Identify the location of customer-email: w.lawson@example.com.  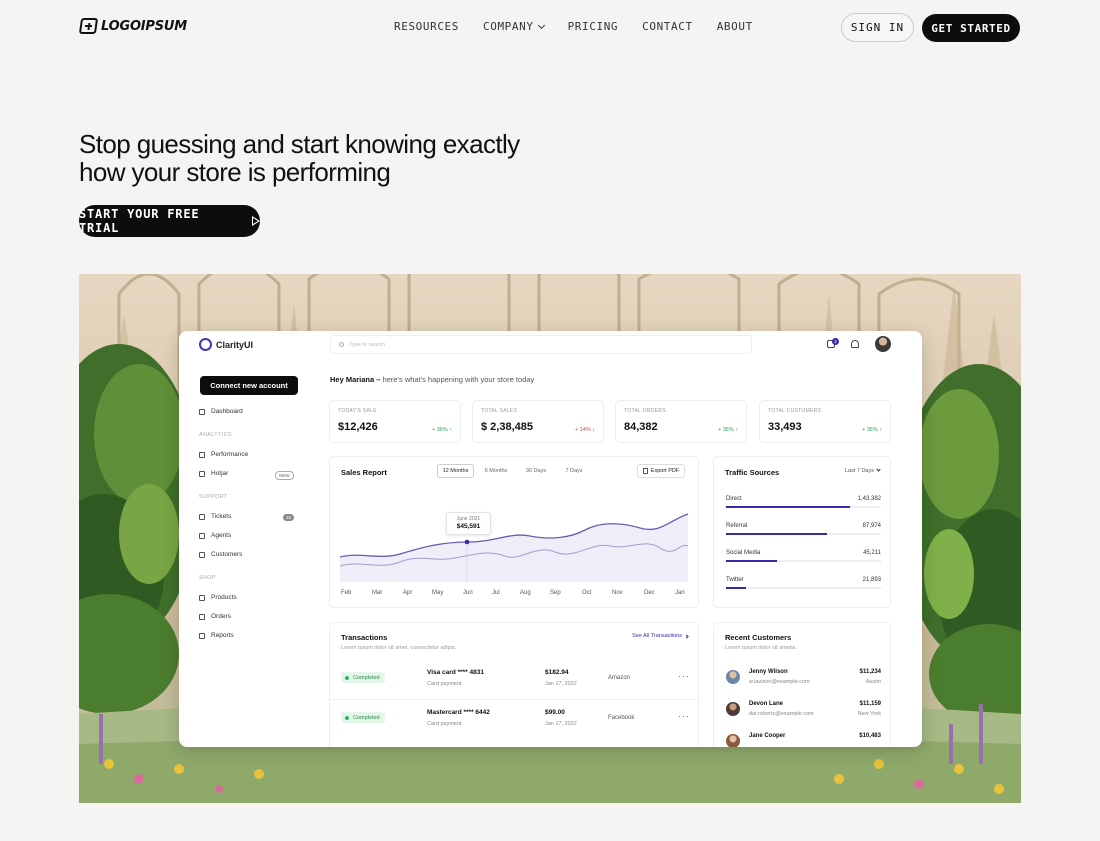
(779, 682).